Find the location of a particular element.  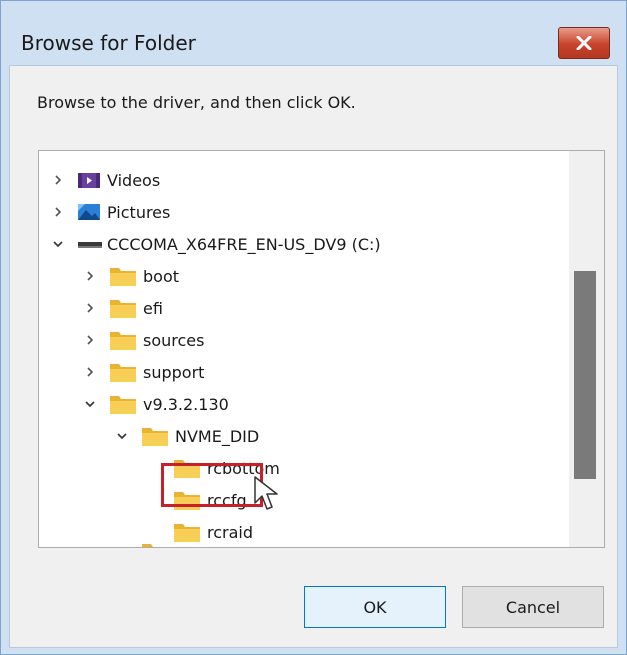

tree-item-boot: boot is located at coordinates (131, 276).